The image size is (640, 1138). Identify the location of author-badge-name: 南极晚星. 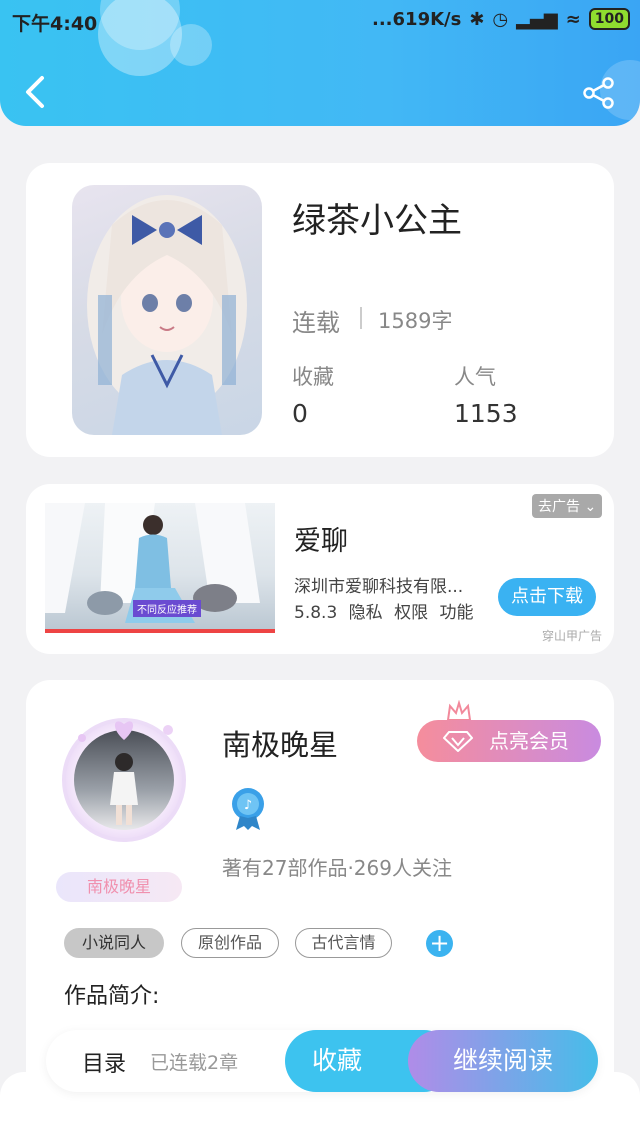
(119, 887).